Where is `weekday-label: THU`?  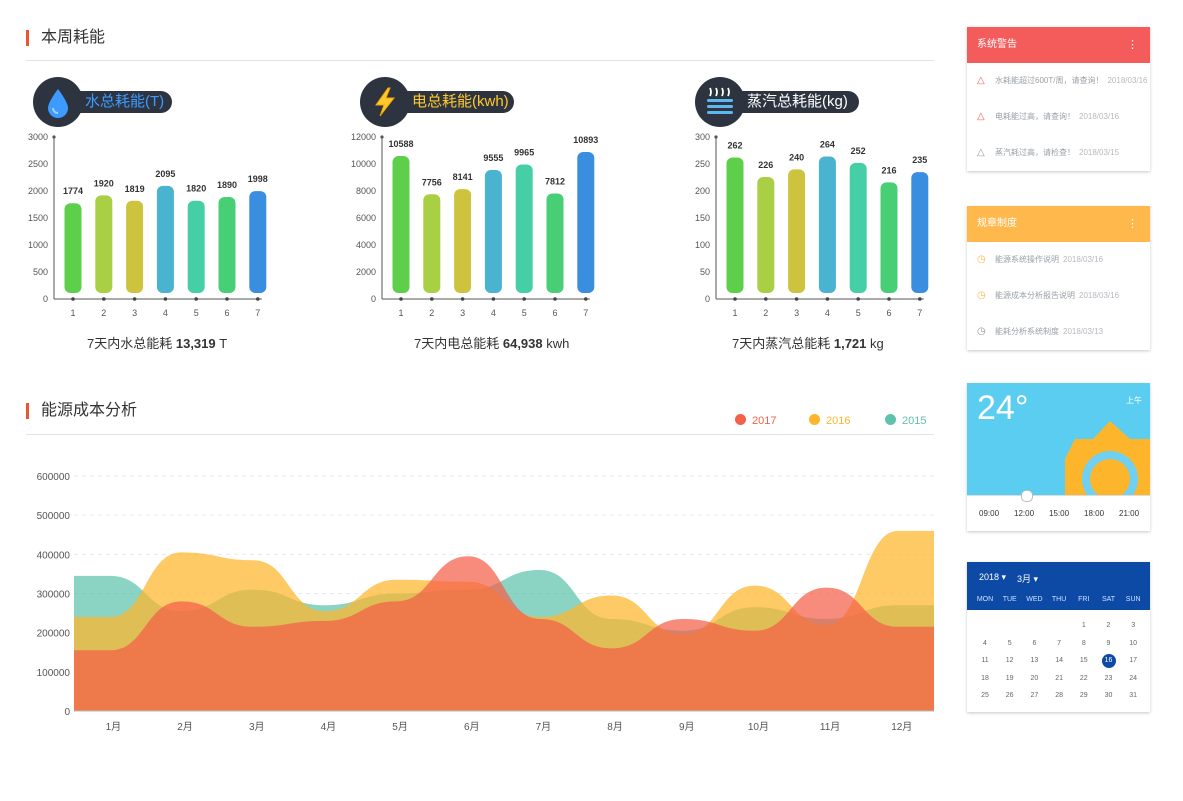
weekday-label: THU is located at coordinates (1059, 599).